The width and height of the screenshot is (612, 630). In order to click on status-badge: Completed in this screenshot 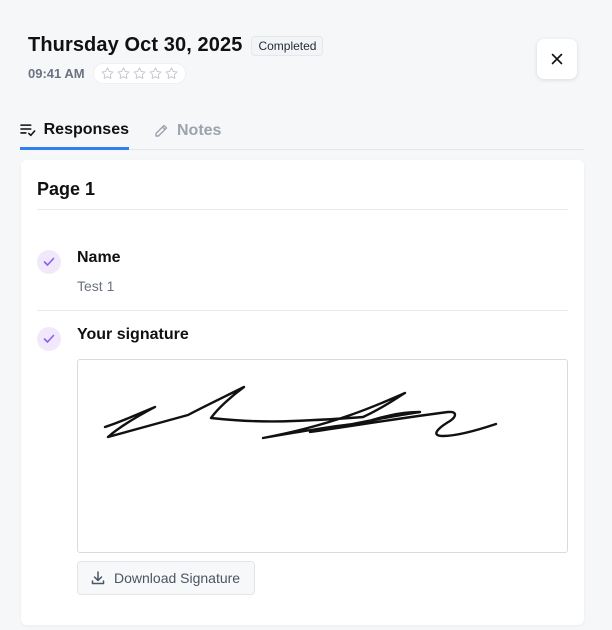, I will do `click(287, 45)`.